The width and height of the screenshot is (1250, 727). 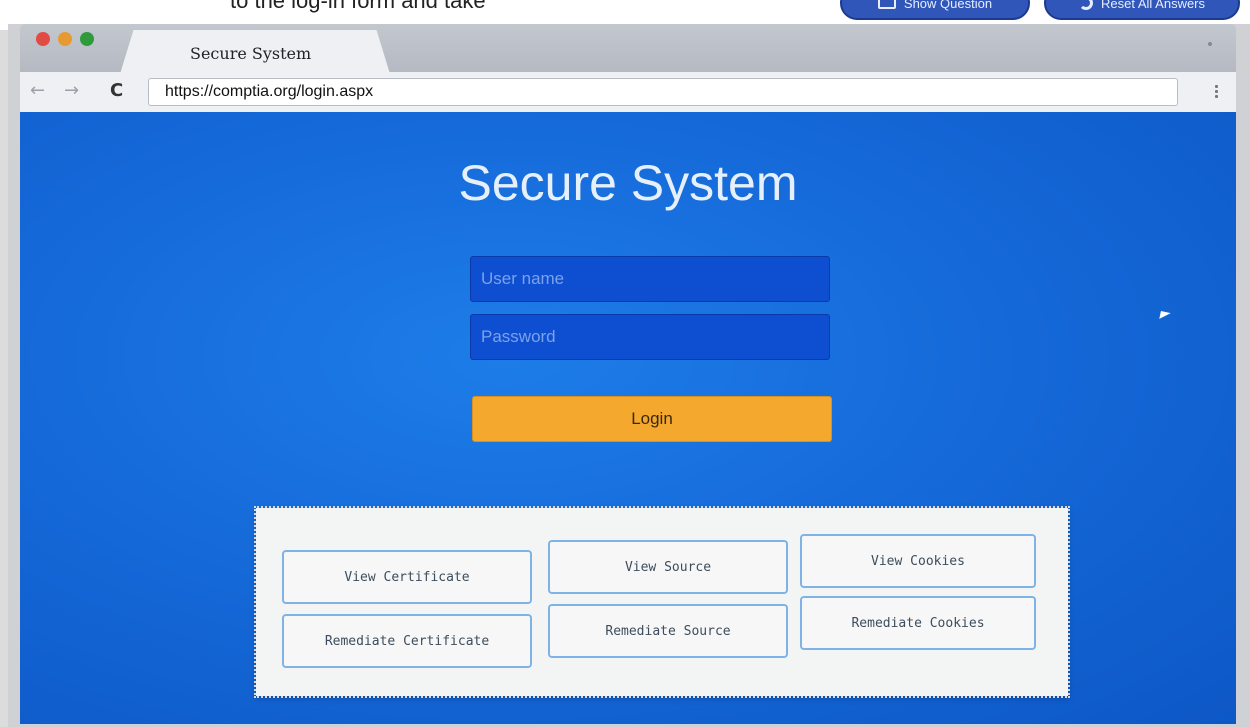 I want to click on reset-all-answers-button: Reset All Answers, so click(x=1142, y=10).